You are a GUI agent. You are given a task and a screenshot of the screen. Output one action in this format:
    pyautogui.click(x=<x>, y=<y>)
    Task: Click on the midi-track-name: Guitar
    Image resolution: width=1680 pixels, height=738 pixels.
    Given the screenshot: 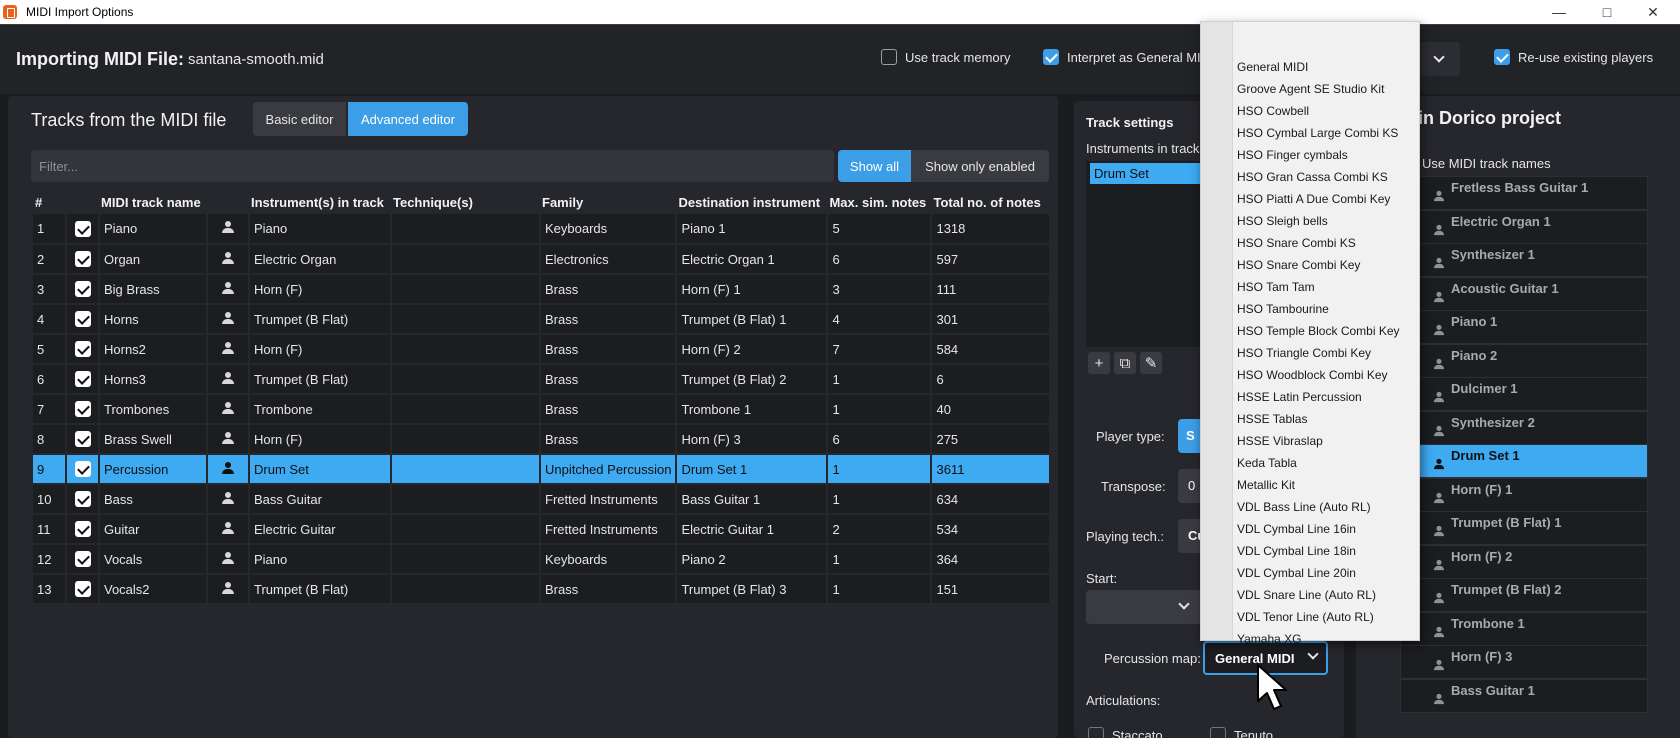 What is the action you would take?
    pyautogui.click(x=153, y=529)
    